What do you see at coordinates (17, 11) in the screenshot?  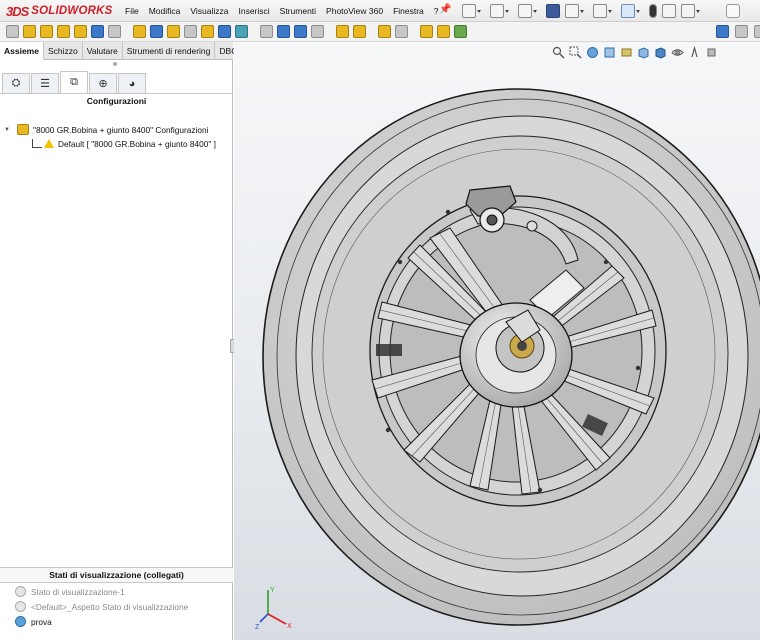 I see `ds-logo-icon: 3DS` at bounding box center [17, 11].